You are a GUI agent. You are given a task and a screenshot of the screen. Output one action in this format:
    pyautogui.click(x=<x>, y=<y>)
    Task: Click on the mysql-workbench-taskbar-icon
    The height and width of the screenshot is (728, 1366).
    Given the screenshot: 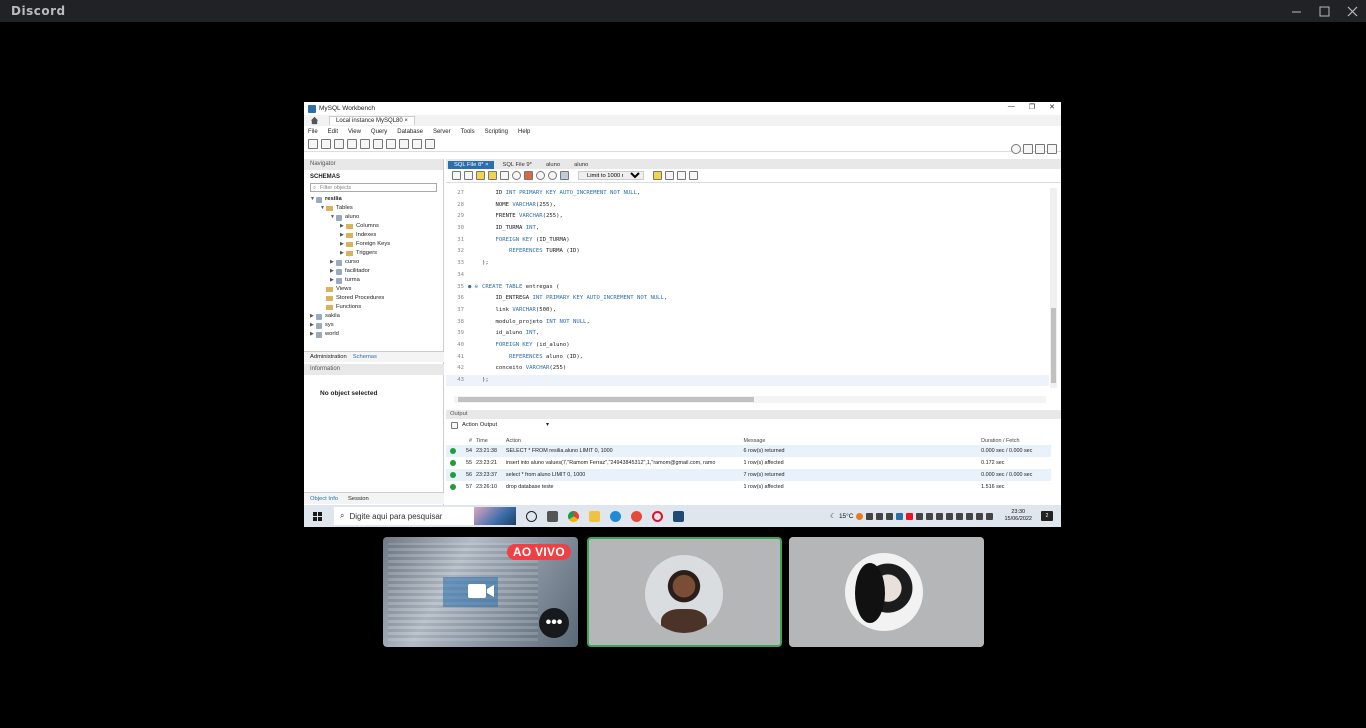 What is the action you would take?
    pyautogui.click(x=678, y=516)
    